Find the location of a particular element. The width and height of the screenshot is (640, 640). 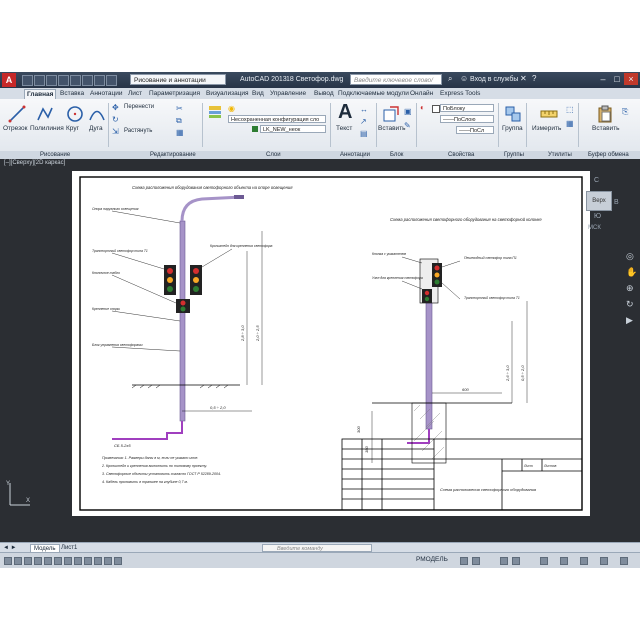

polyline-tool-icon is located at coordinates (45, 114).